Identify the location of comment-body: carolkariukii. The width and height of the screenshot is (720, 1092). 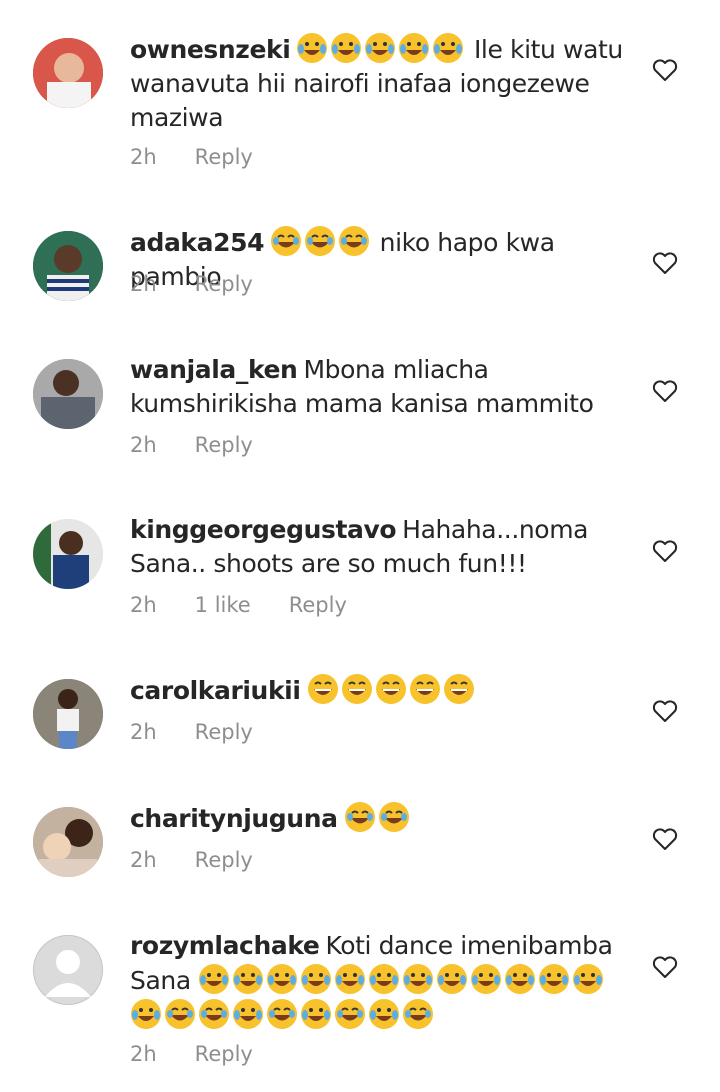
(380, 690).